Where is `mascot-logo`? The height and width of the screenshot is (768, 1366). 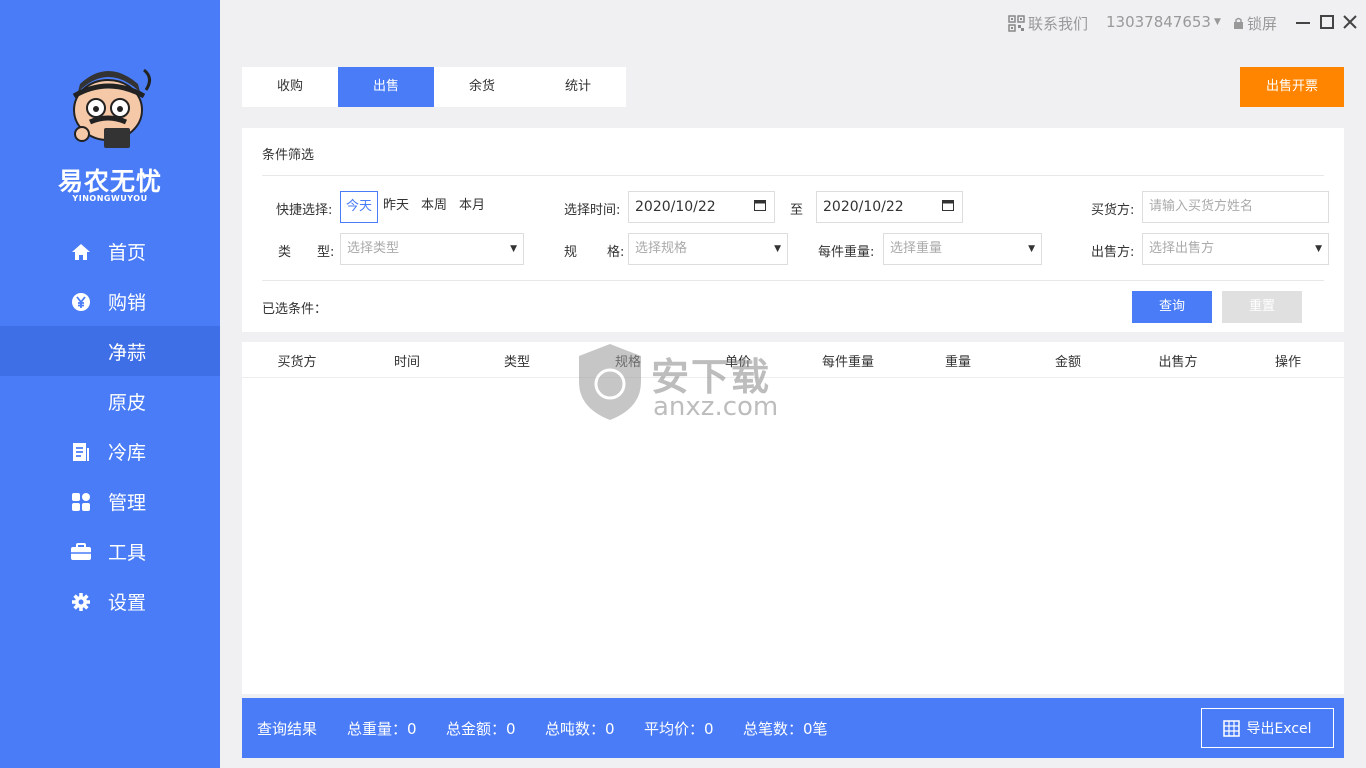 mascot-logo is located at coordinates (110, 107).